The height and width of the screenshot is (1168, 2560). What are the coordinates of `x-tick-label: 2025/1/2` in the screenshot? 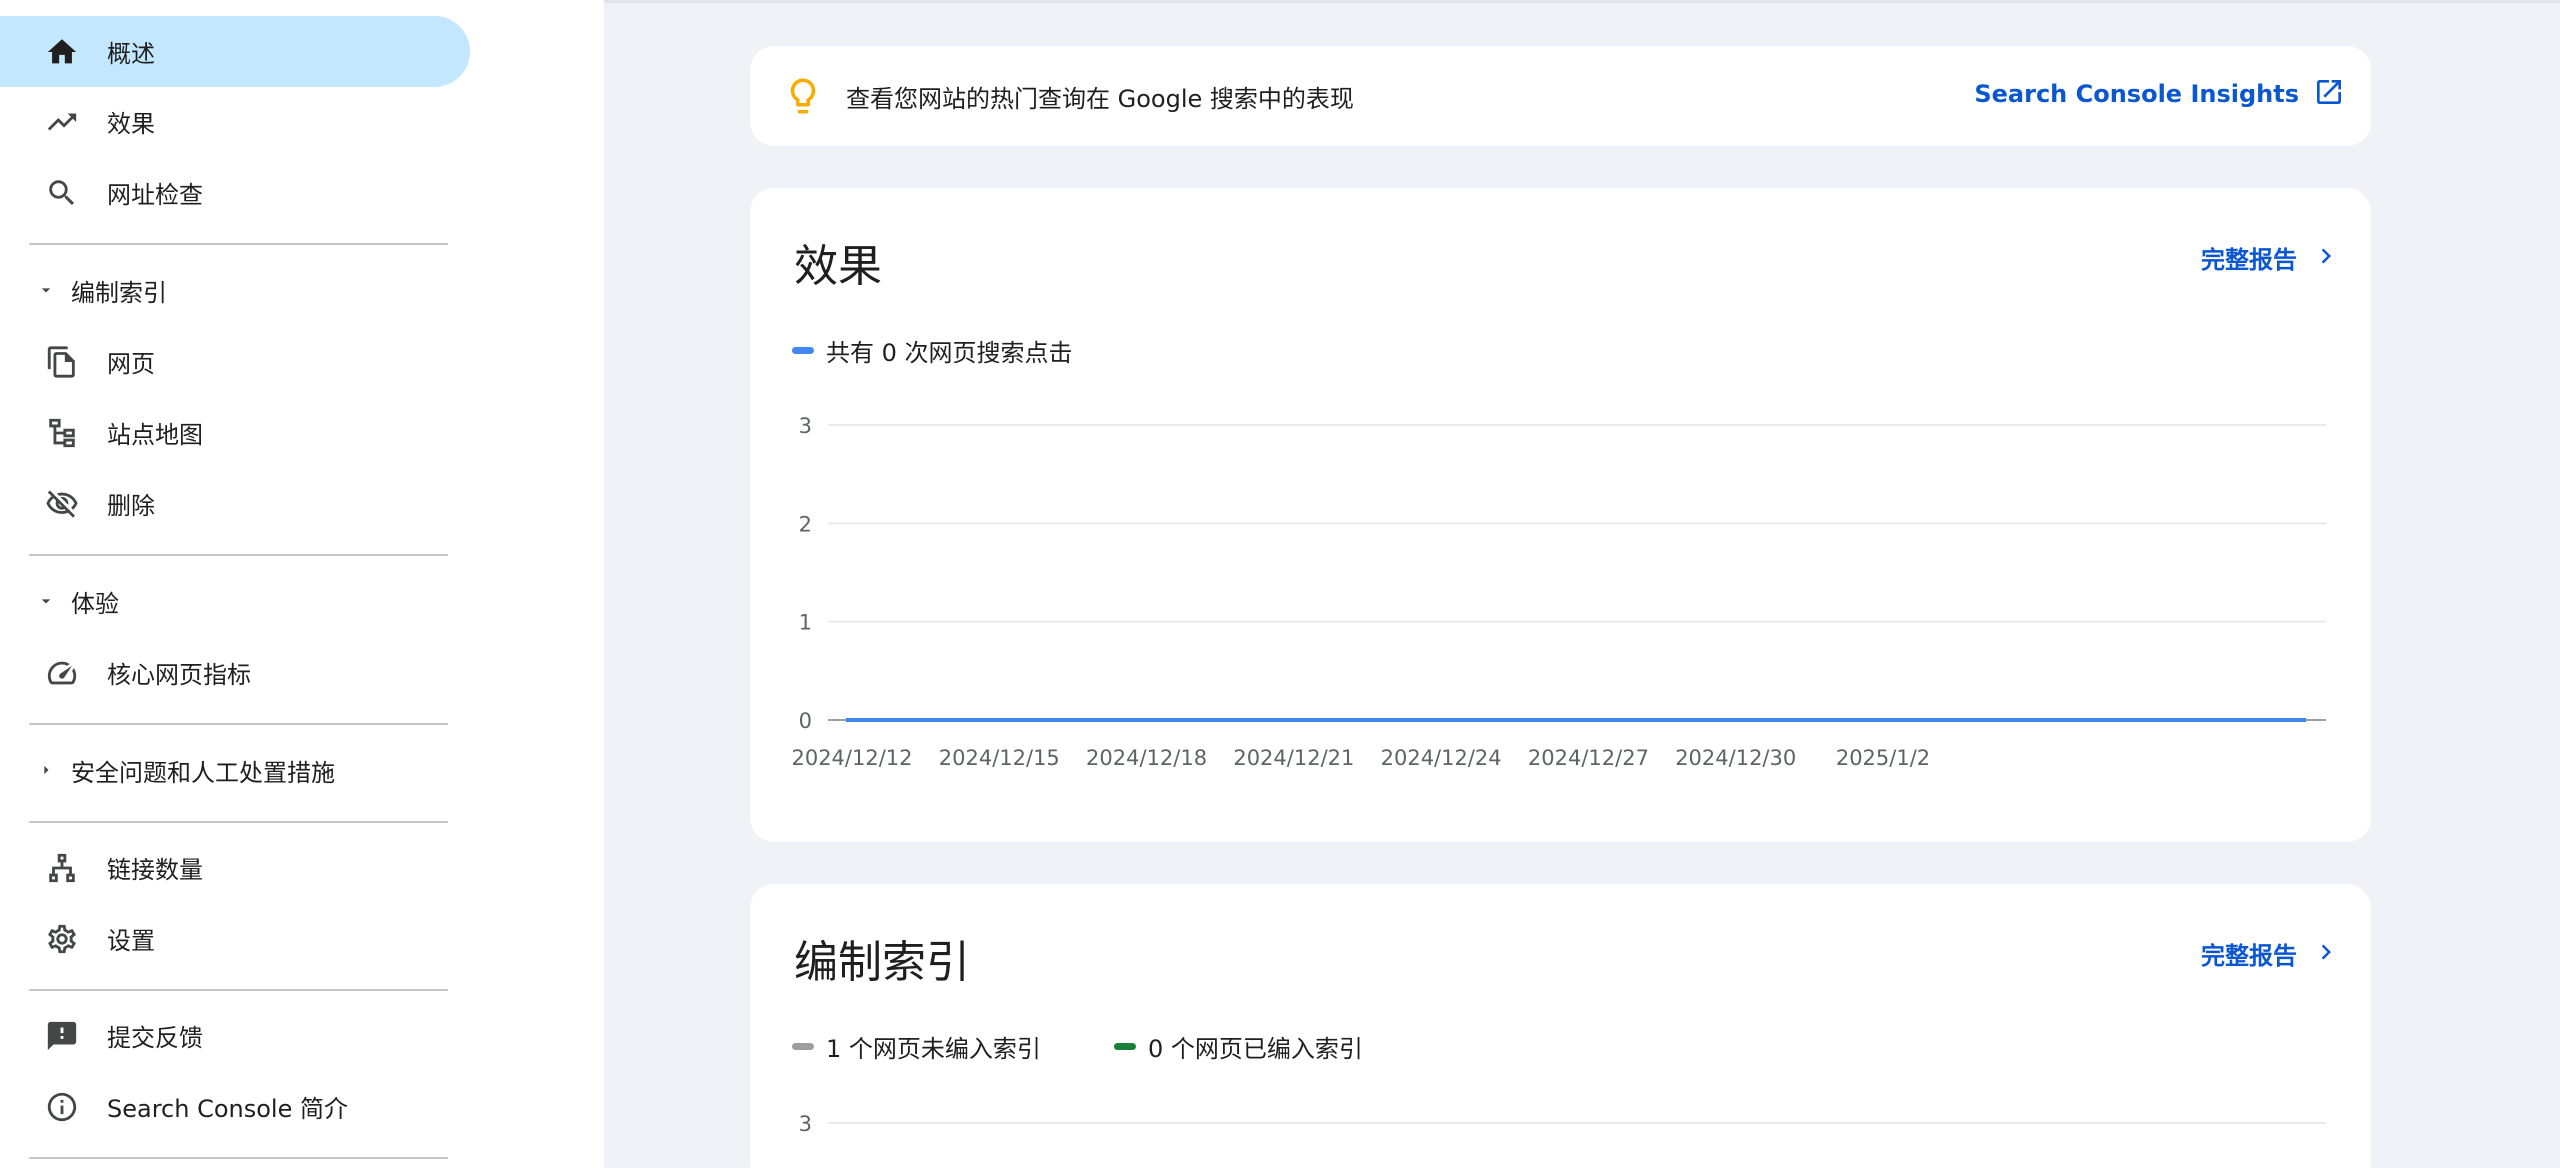 It's located at (1883, 758).